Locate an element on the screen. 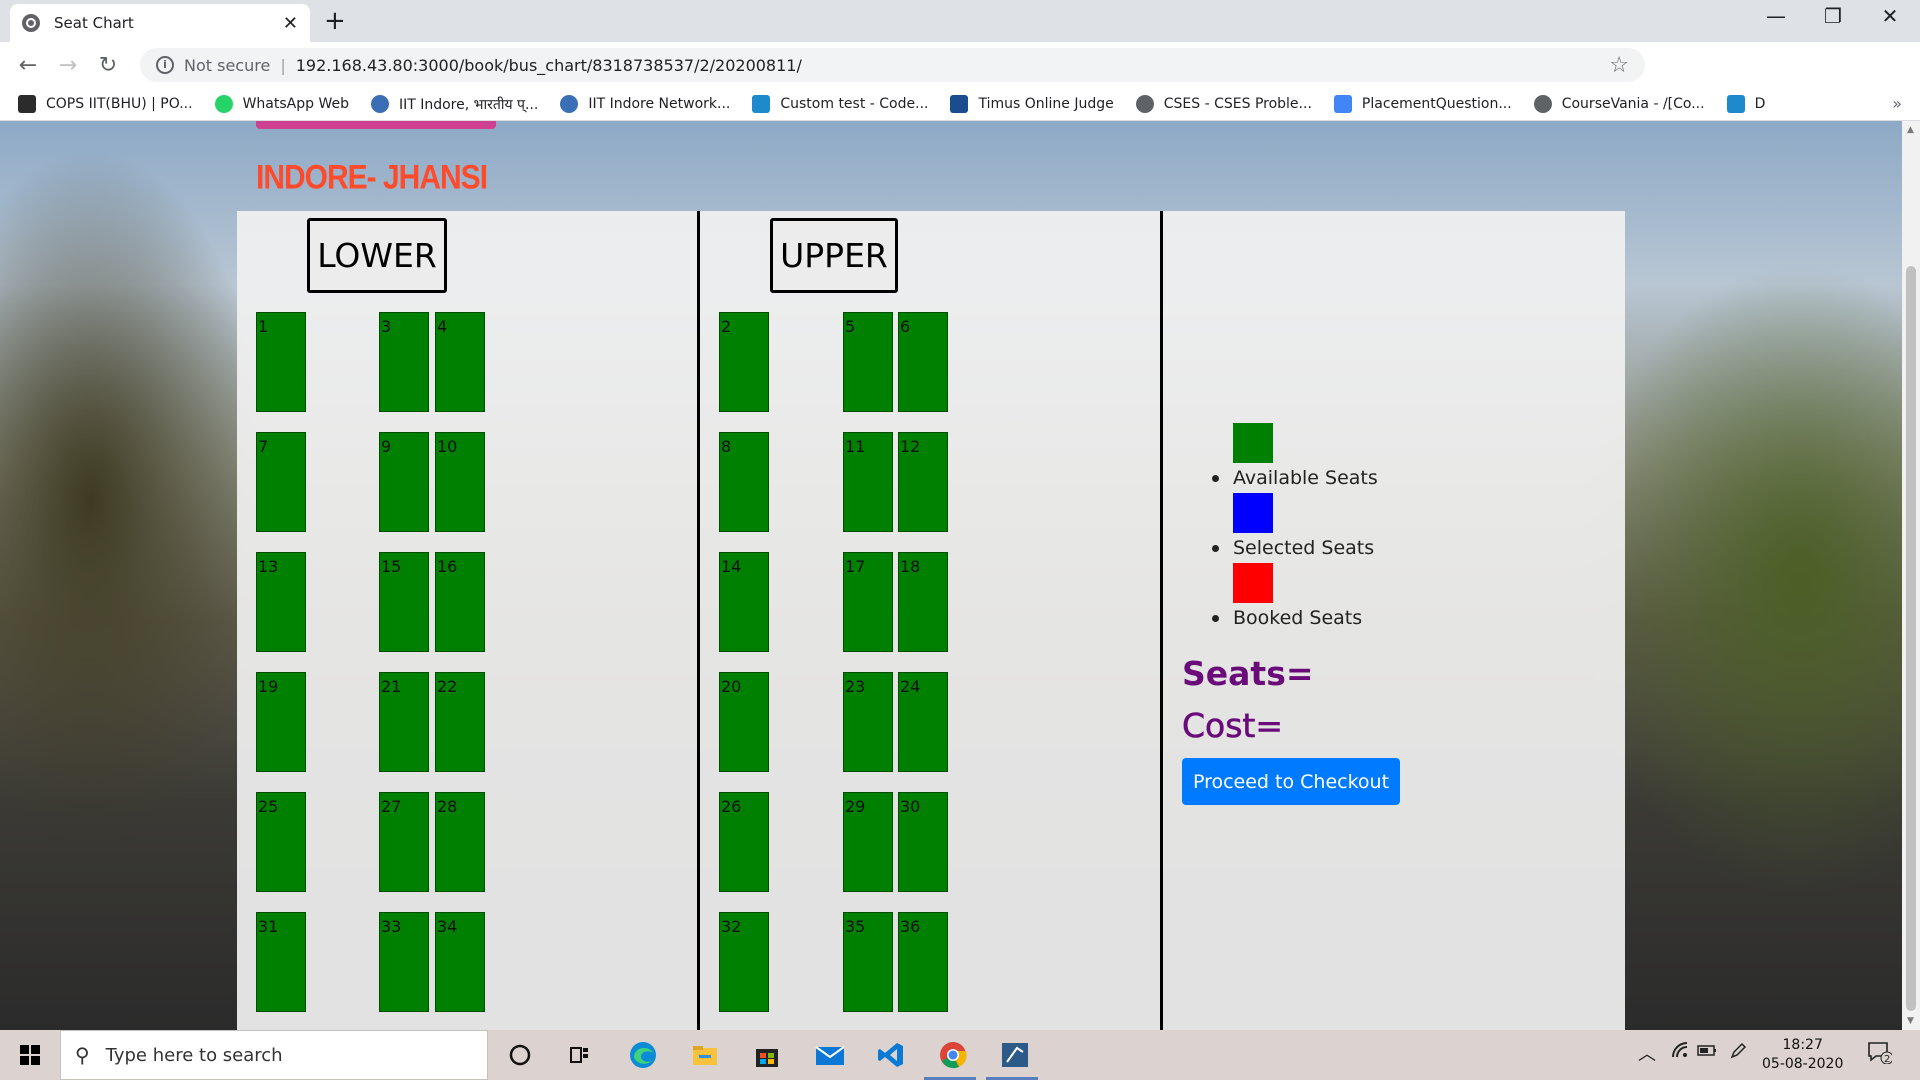  back-arrow-icon: ← is located at coordinates (28, 65).